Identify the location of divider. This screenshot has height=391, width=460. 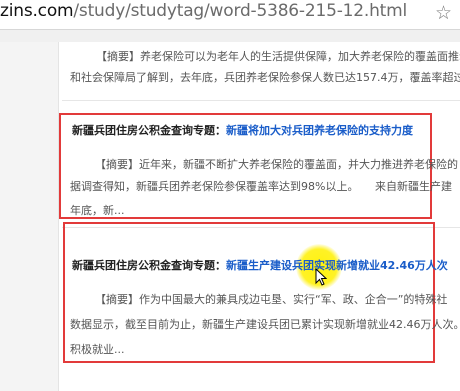
(261, 100).